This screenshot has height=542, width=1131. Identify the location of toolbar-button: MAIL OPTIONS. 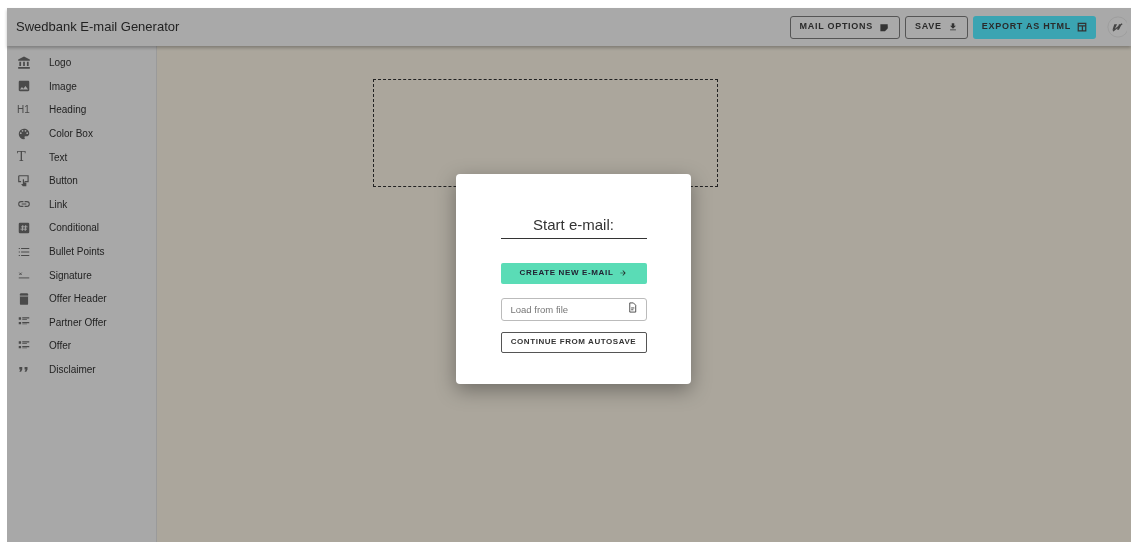
(844, 27).